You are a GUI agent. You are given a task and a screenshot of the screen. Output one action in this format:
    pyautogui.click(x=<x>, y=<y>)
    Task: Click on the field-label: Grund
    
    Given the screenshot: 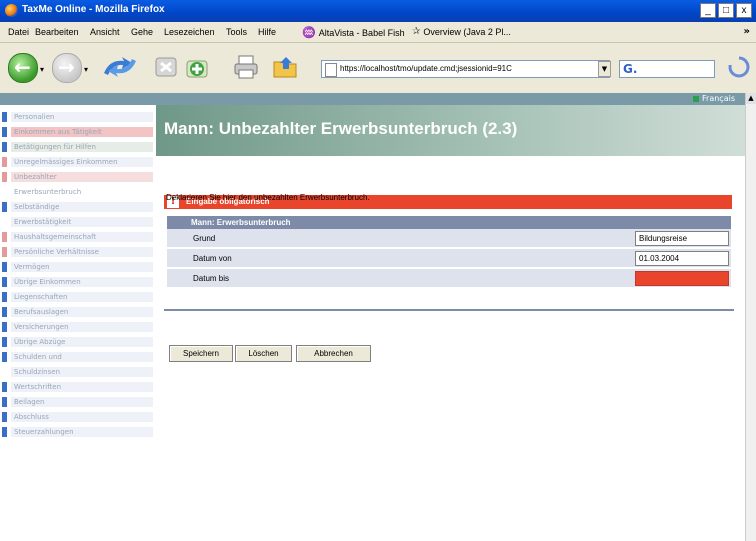 What is the action you would take?
    pyautogui.click(x=204, y=238)
    